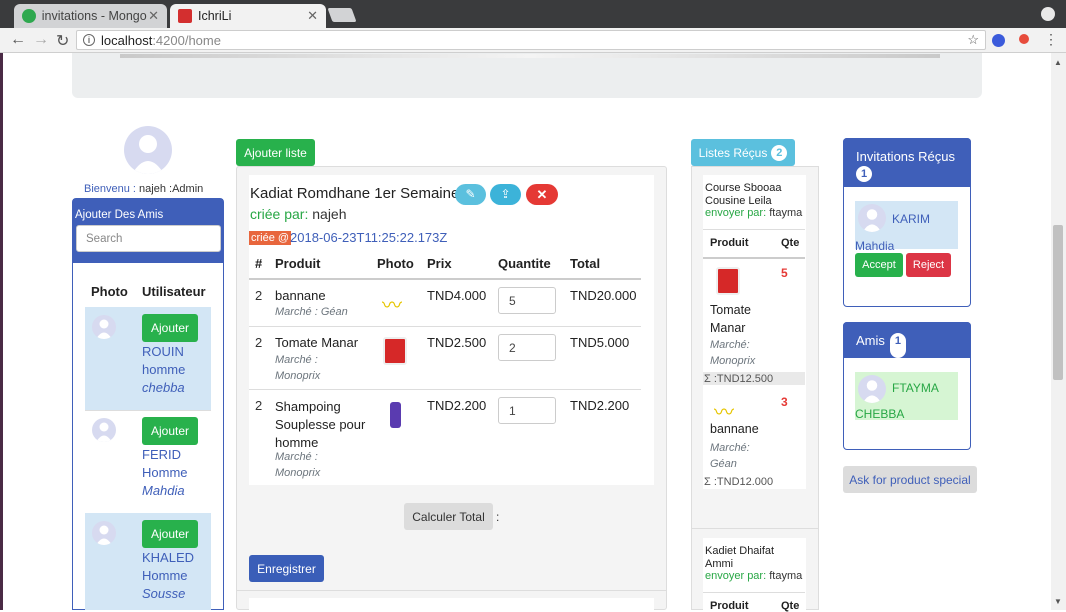 This screenshot has width=1066, height=612. I want to click on welcome-user: najeh :Admin, so click(171, 189).